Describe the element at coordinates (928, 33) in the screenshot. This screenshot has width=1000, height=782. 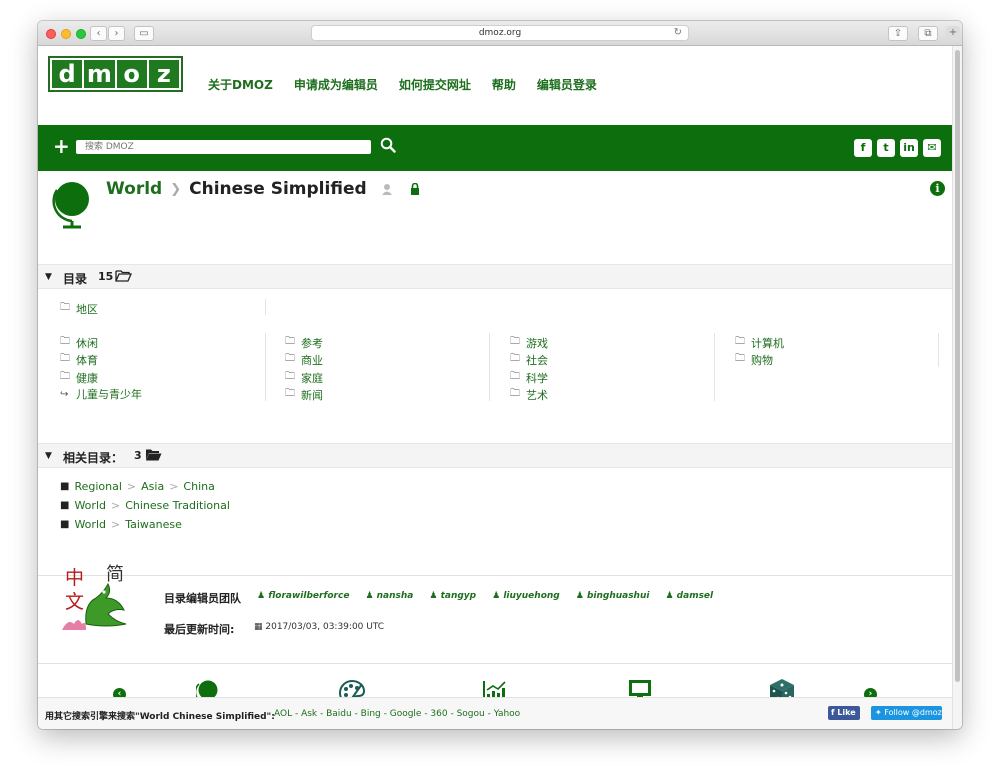
I see `tabs-overview-icon: ⧉` at that location.